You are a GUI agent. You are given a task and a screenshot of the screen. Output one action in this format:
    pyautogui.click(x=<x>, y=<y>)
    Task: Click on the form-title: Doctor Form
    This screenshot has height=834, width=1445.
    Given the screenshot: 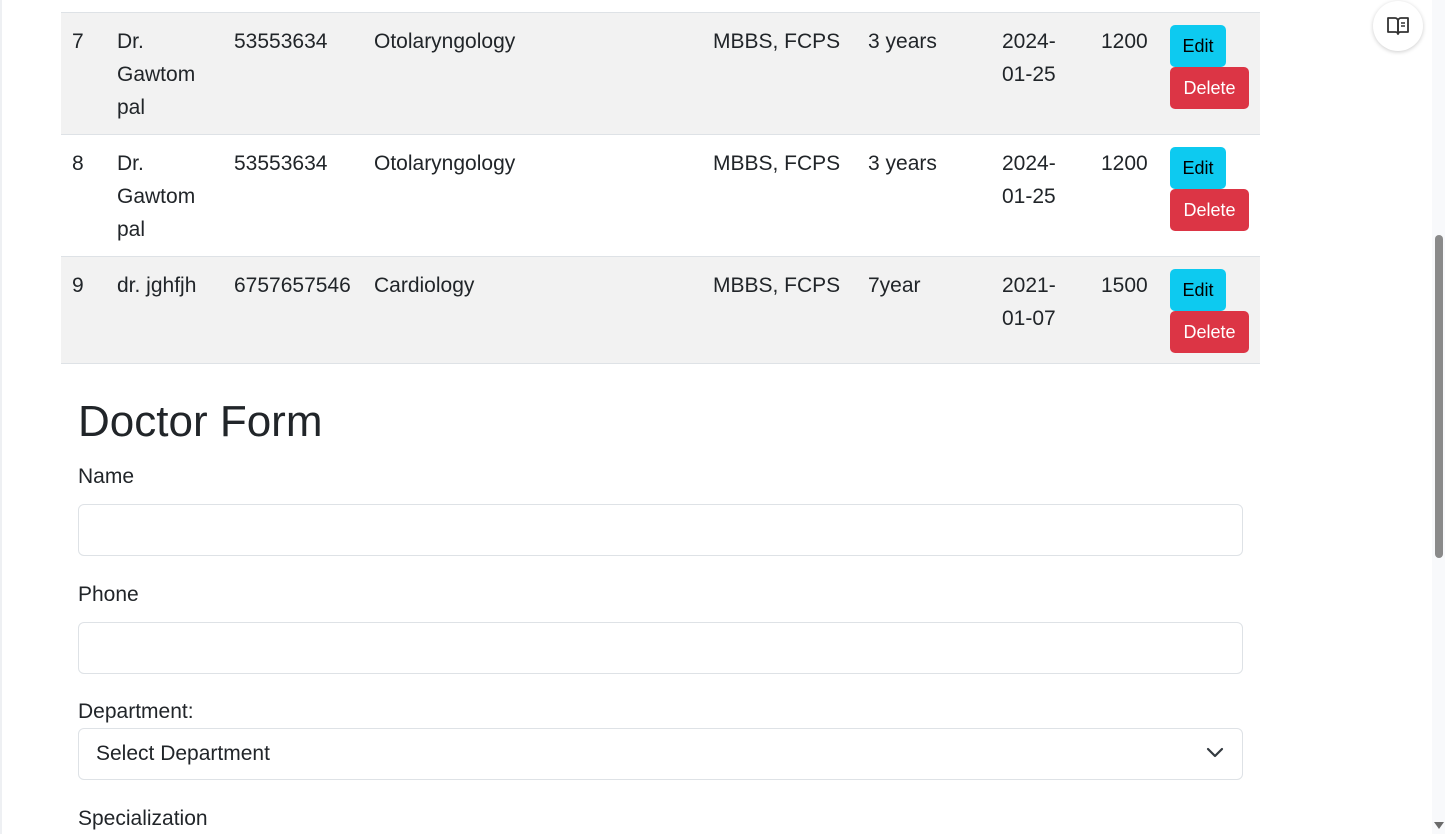 What is the action you would take?
    pyautogui.click(x=200, y=421)
    